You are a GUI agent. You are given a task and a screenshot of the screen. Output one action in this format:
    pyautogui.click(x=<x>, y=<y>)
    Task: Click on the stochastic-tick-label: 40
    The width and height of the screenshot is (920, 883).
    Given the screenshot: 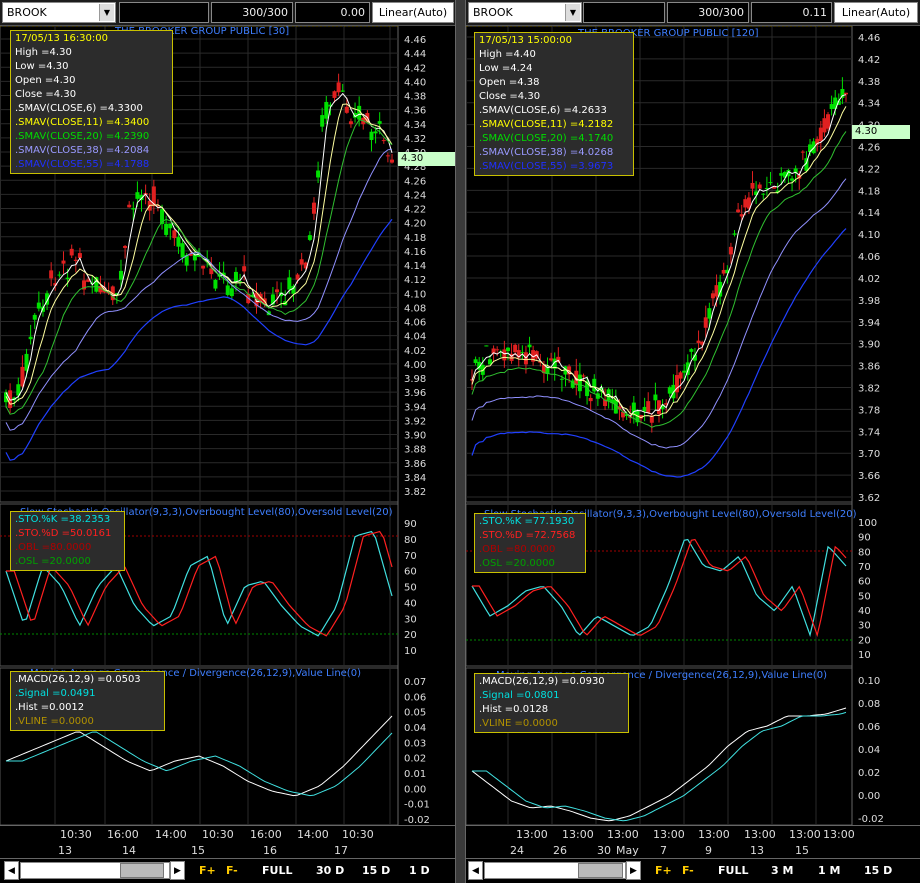 What is the action you would take?
    pyautogui.click(x=410, y=603)
    